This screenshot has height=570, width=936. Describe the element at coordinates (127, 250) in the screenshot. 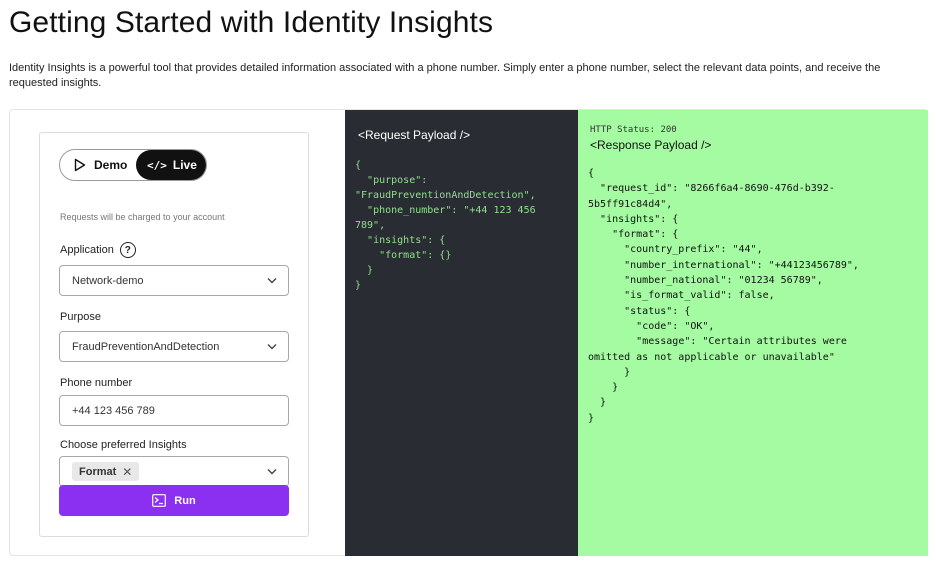

I see `help-circle-icon: ?` at that location.